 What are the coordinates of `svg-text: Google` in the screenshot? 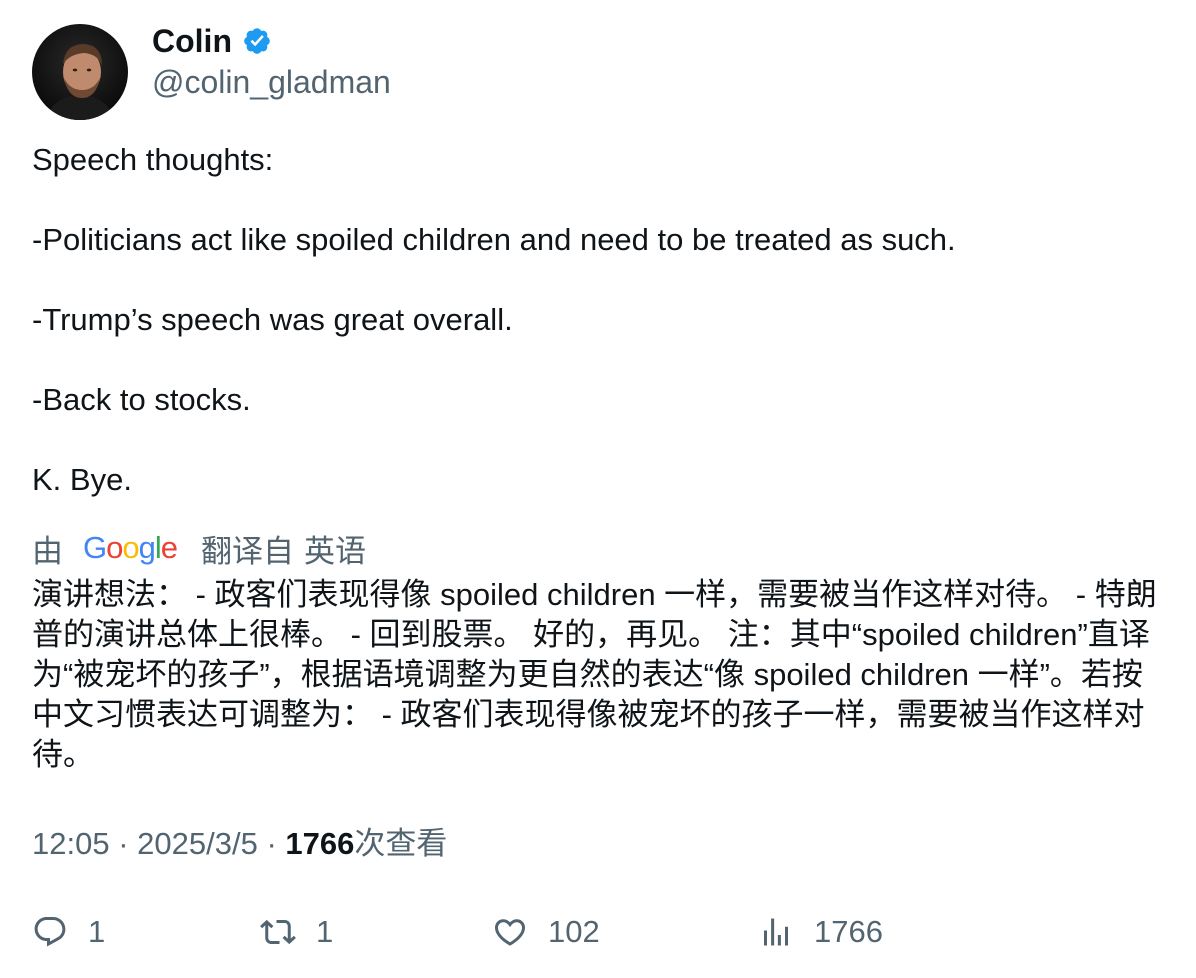 It's located at (130, 548).